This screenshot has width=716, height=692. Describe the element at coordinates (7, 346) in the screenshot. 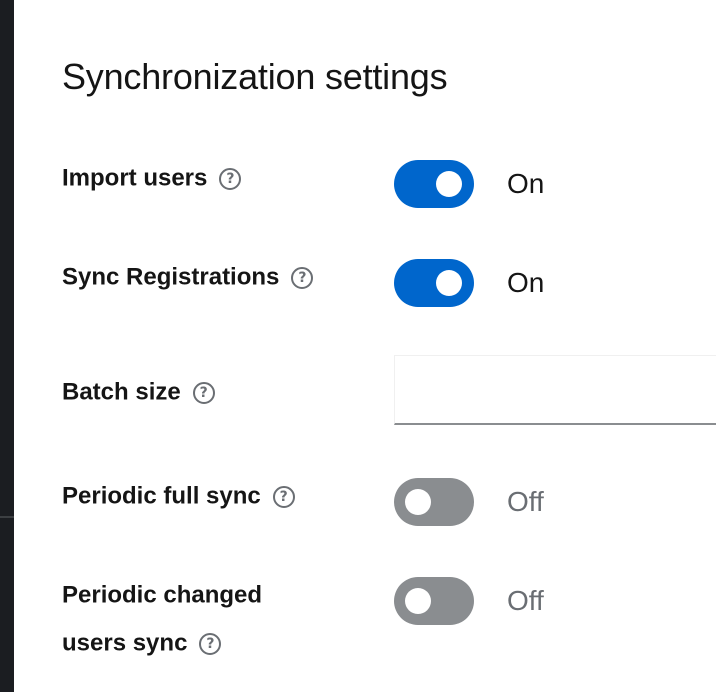

I see `left-rail` at that location.